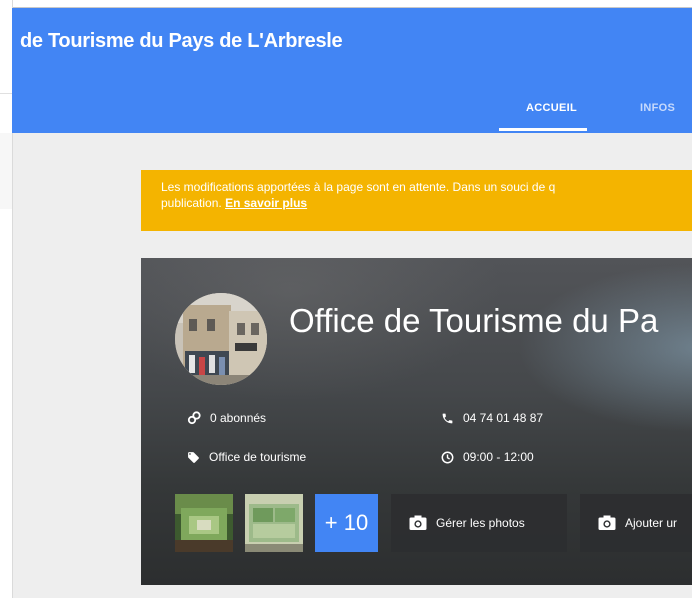 The width and height of the screenshot is (692, 598). What do you see at coordinates (266, 203) in the screenshot?
I see `learn-more-link: En savoir plus` at bounding box center [266, 203].